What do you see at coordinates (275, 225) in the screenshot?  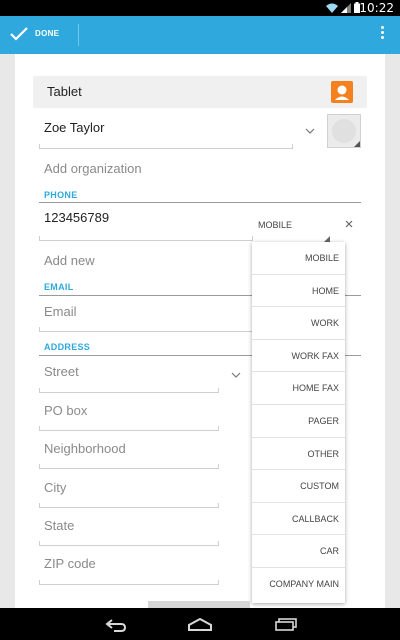 I see `phone-type-label: MOBILE` at bounding box center [275, 225].